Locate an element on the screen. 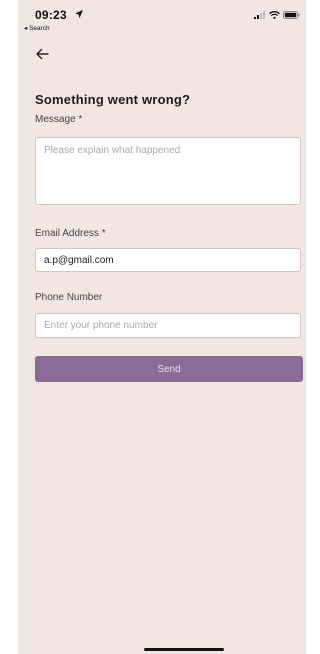  battery-icon is located at coordinates (291, 15).